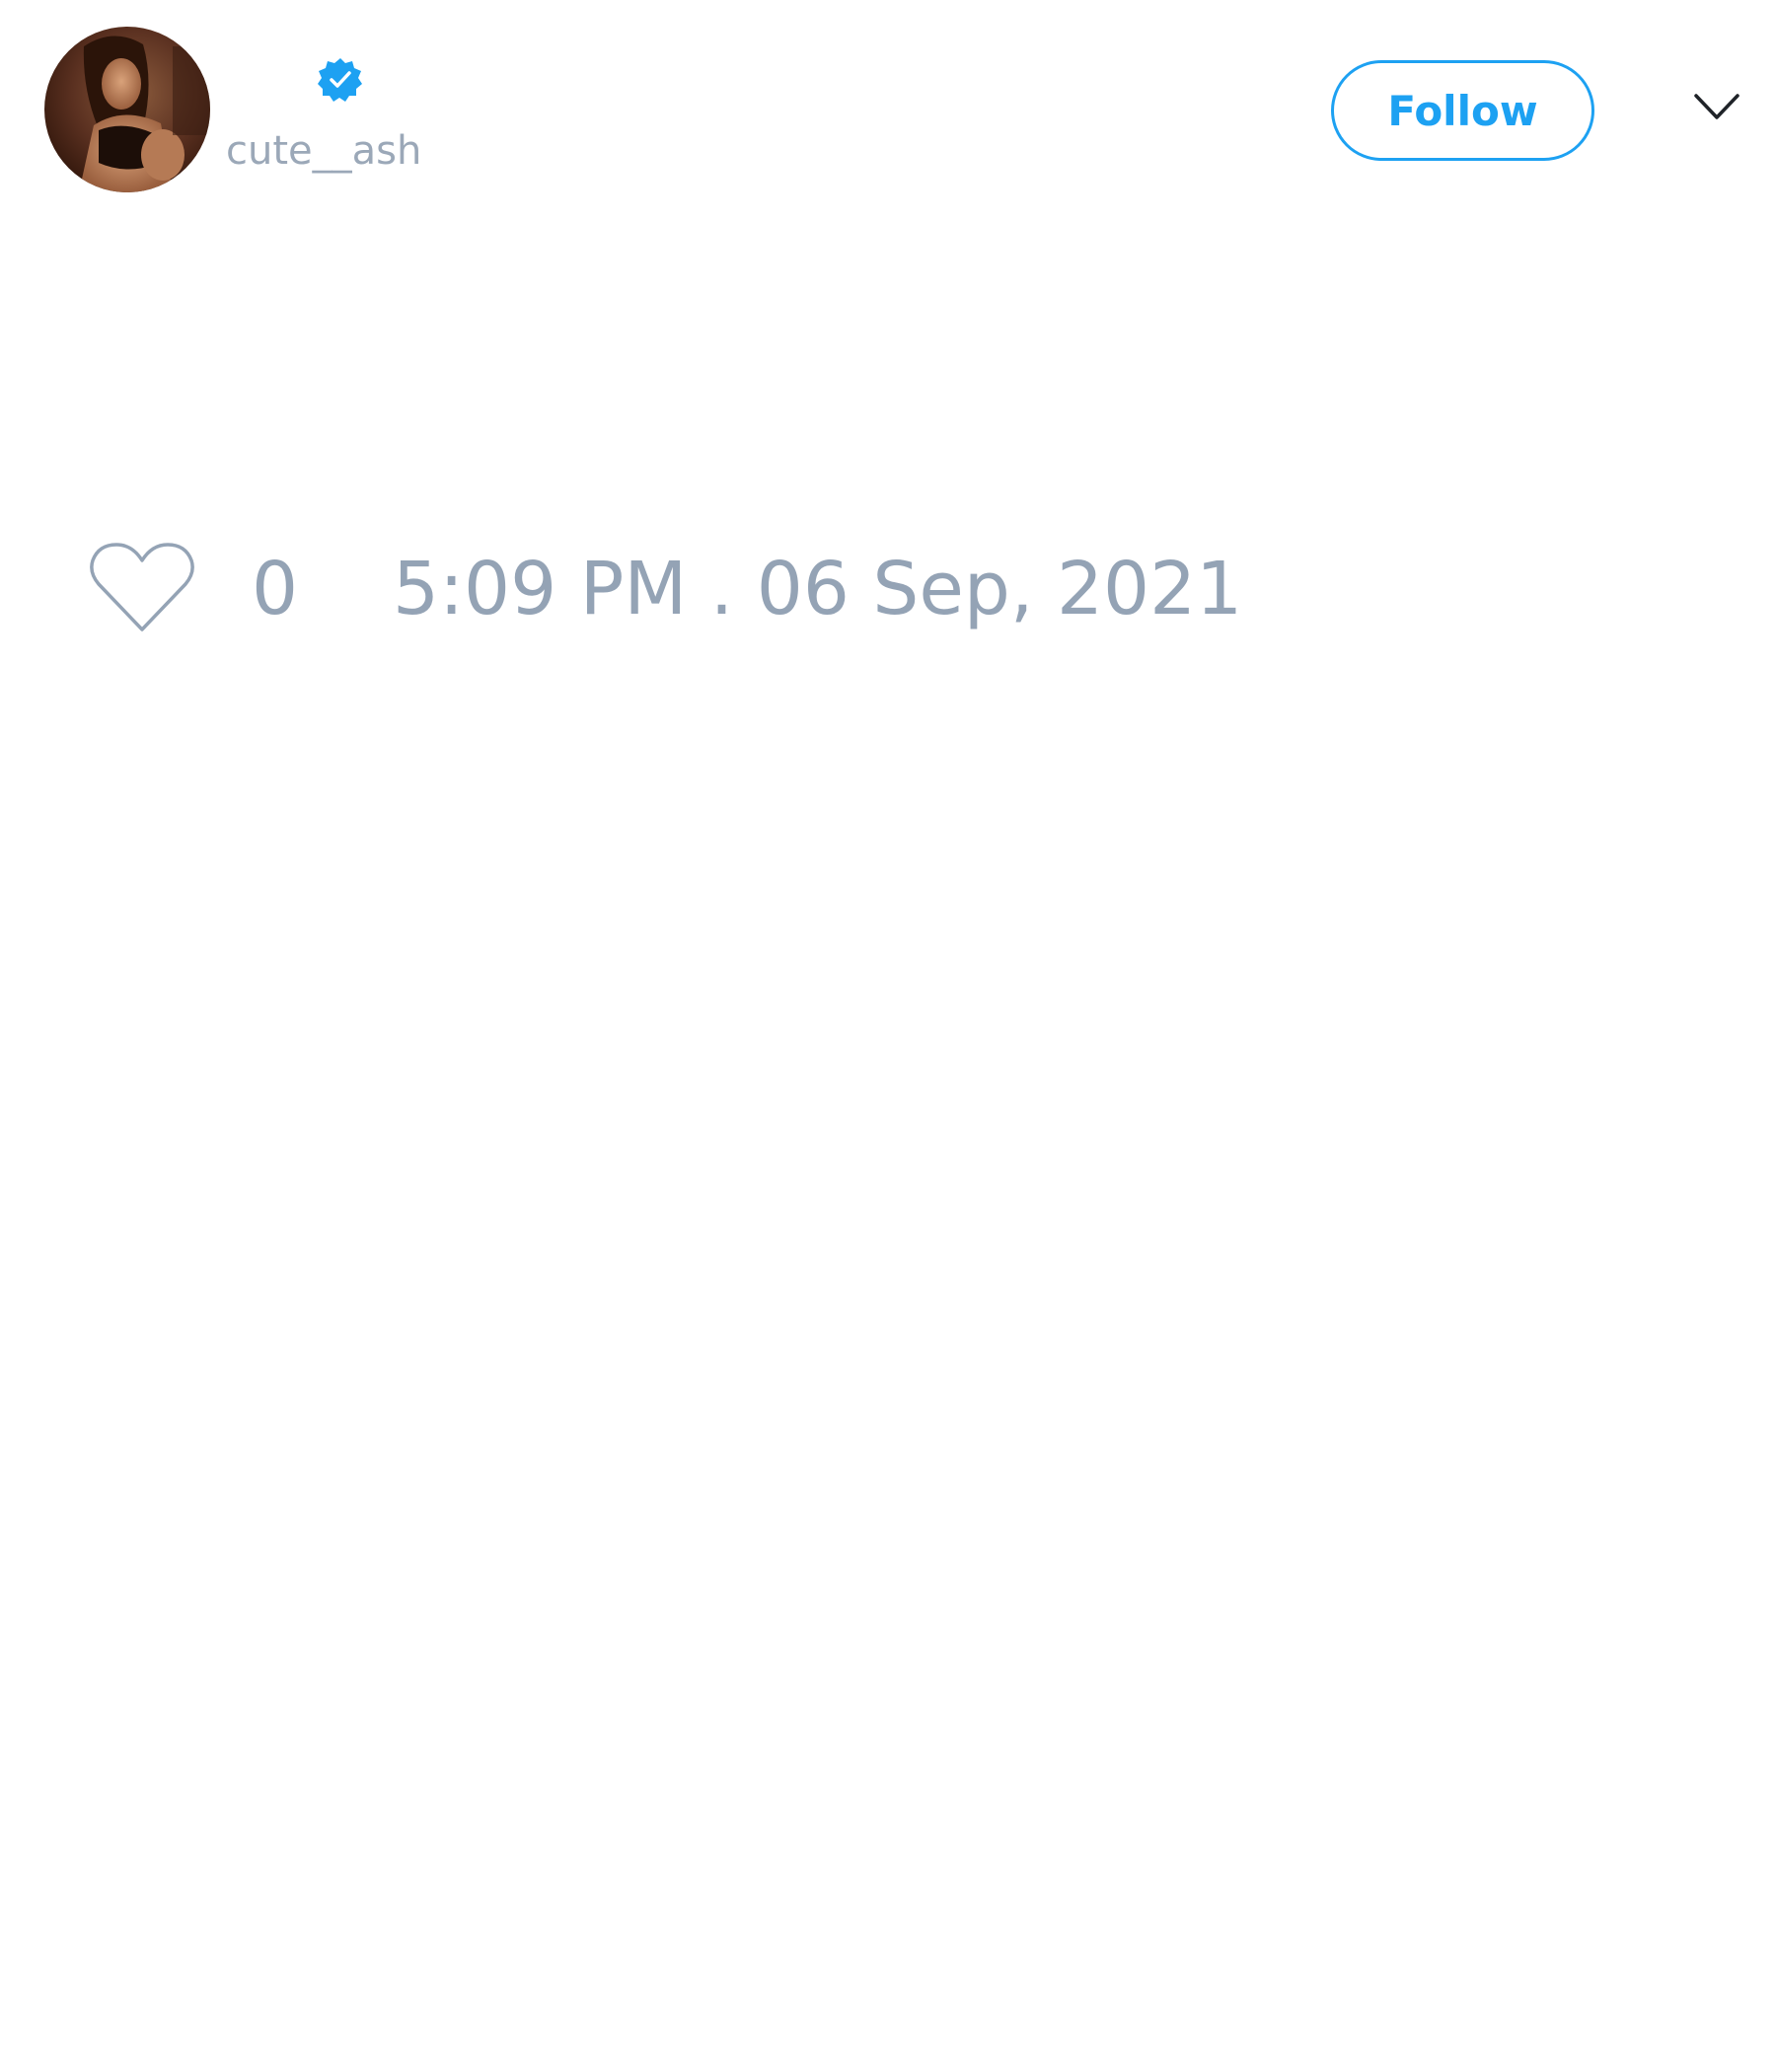  I want to click on verified-badge-icon, so click(340, 80).